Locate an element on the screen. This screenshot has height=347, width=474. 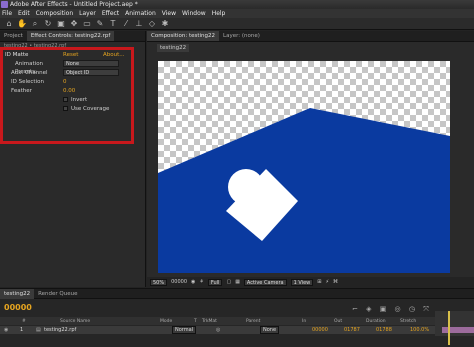
use-coverage-checkbox is located at coordinates (65, 108).